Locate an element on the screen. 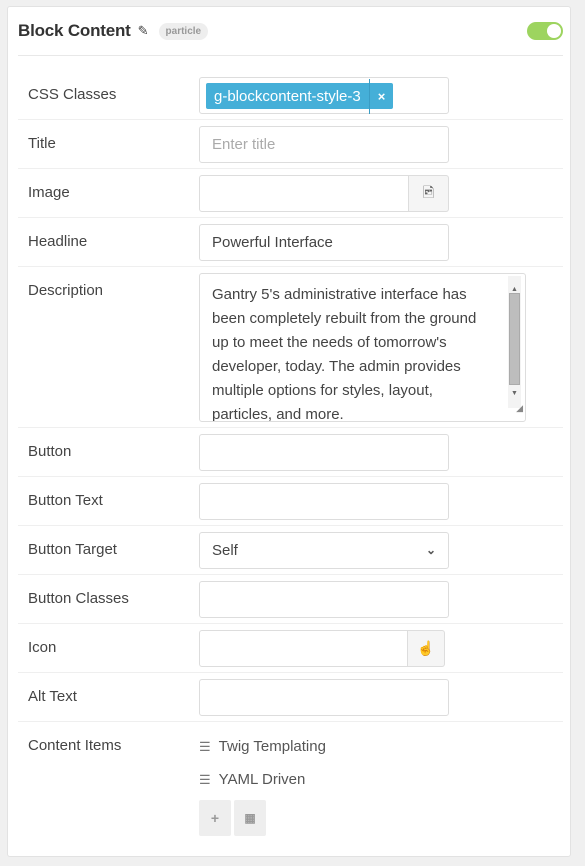  content-items-label: Content Items is located at coordinates (75, 745).